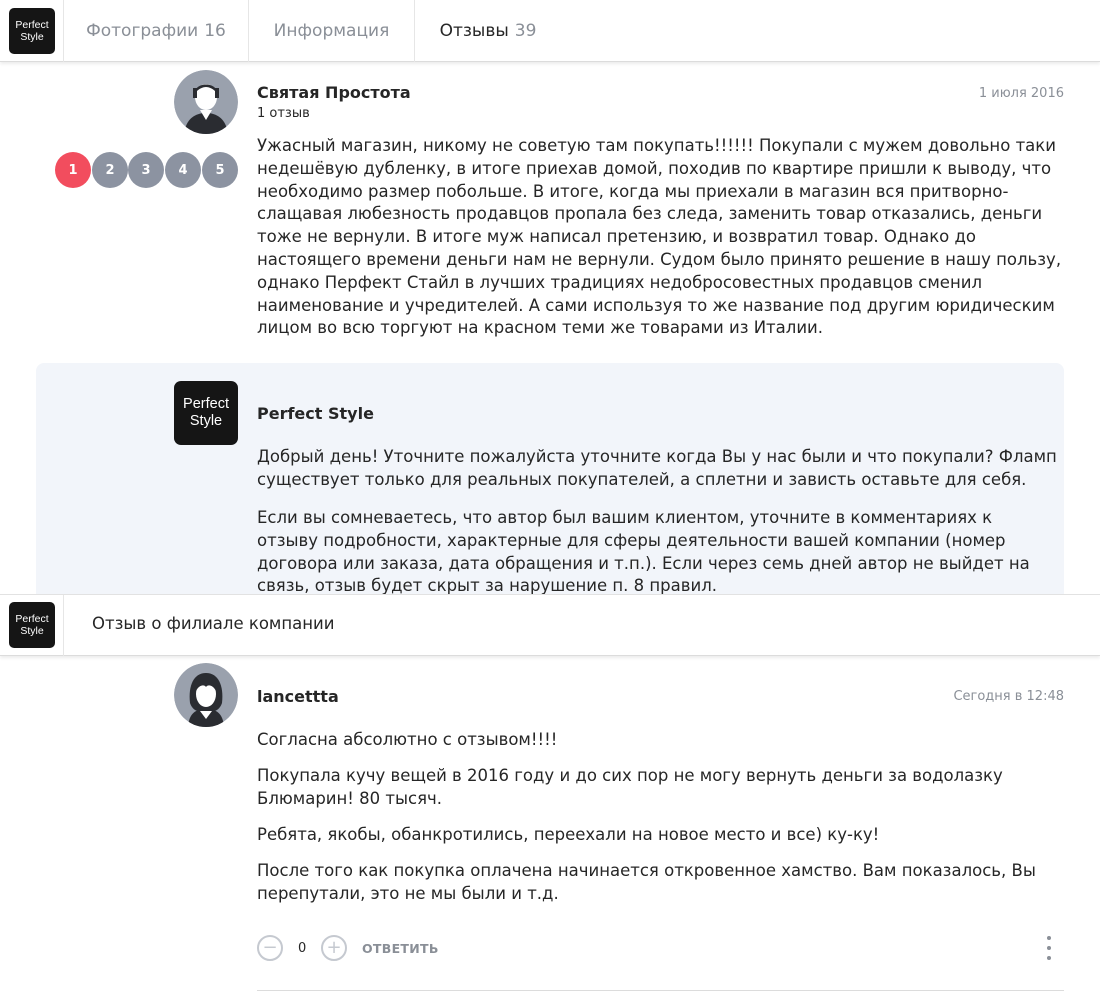 Image resolution: width=1100 pixels, height=991 pixels. What do you see at coordinates (1008, 696) in the screenshot?
I see `review-date-2: Сегодня в 12:48` at bounding box center [1008, 696].